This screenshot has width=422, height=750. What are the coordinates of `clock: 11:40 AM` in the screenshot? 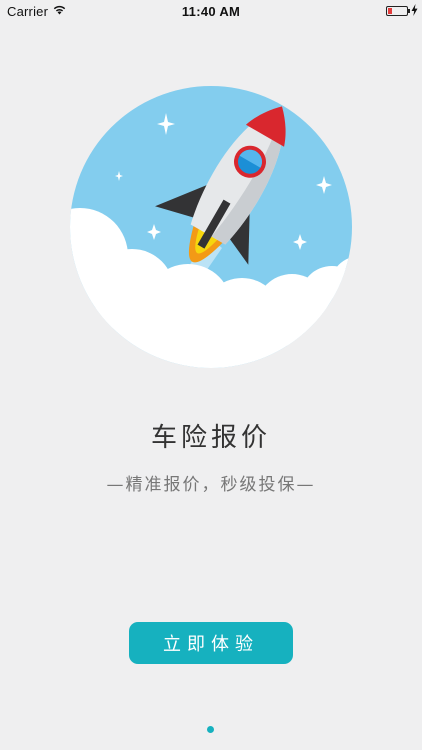 It's located at (211, 11).